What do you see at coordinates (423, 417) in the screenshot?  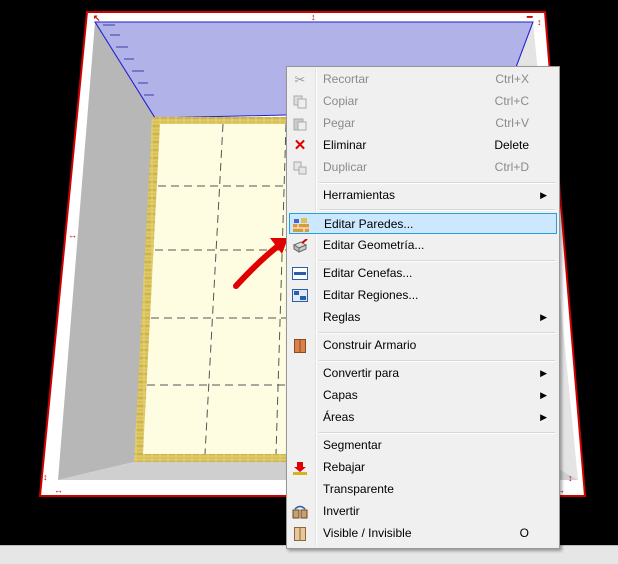 I see `menu-item-areas: Áreas ▶` at bounding box center [423, 417].